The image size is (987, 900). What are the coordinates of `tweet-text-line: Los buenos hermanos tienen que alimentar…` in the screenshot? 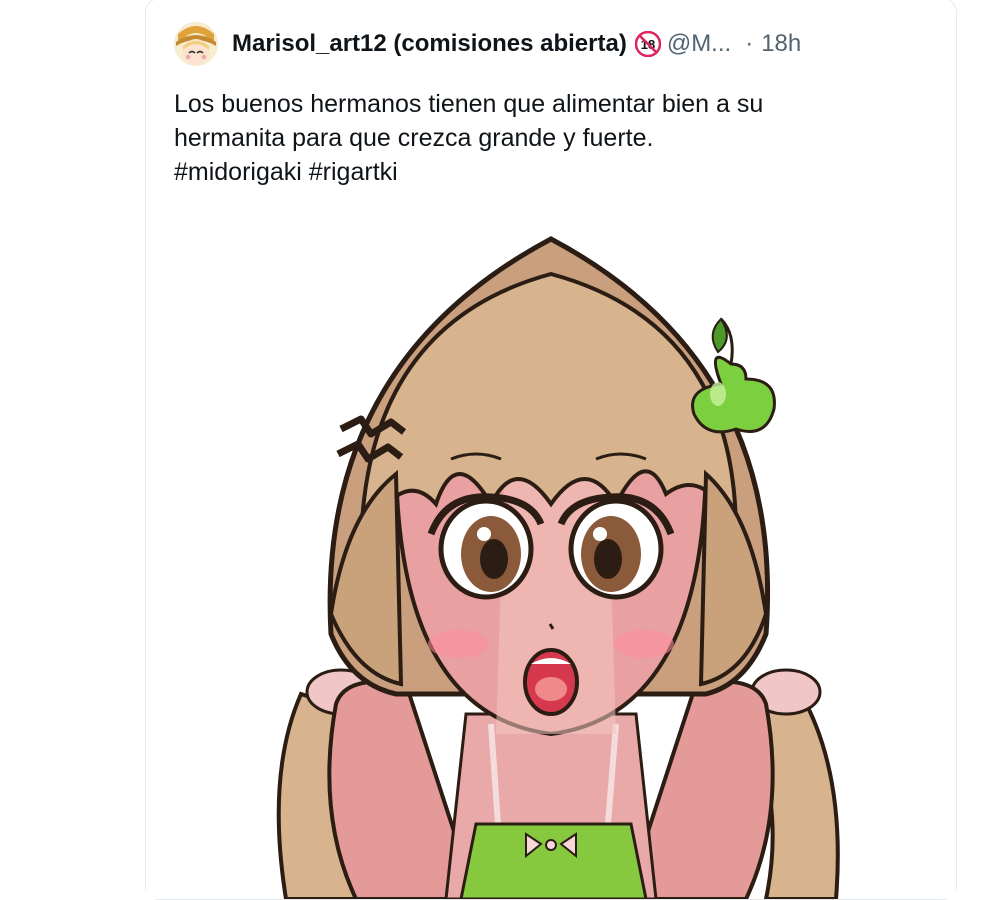 It's located at (469, 104).